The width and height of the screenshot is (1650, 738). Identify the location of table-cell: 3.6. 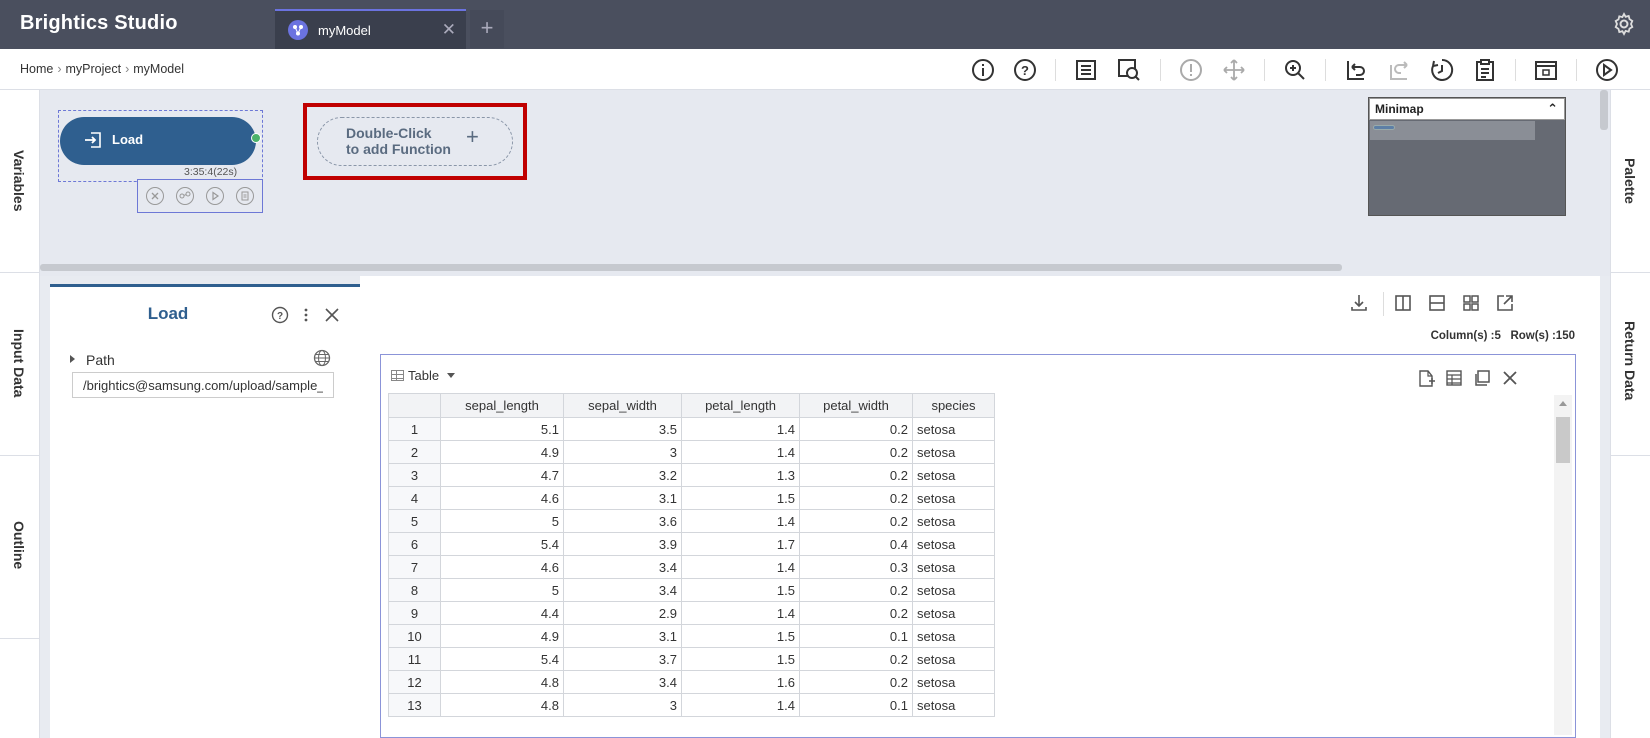
(622, 521).